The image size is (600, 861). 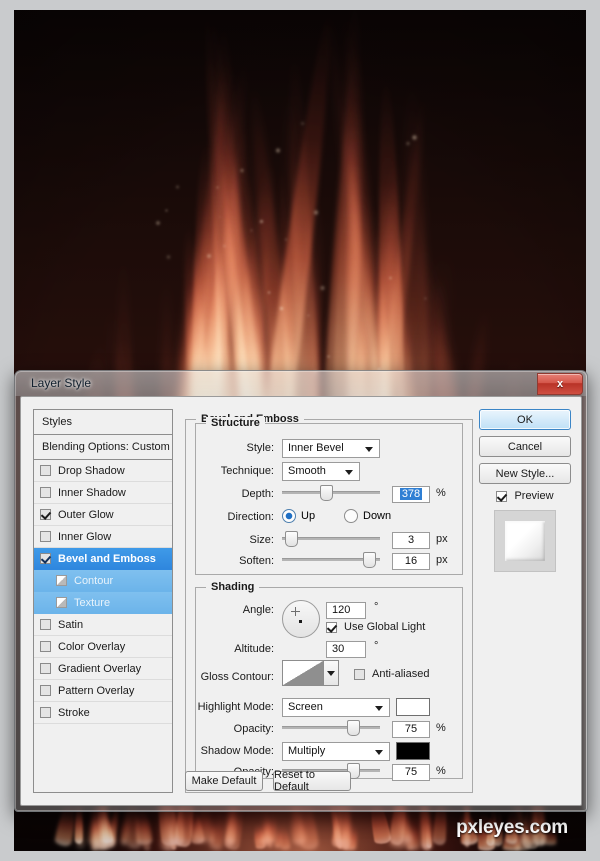 I want to click on direction-down-option: Down, so click(x=367, y=516).